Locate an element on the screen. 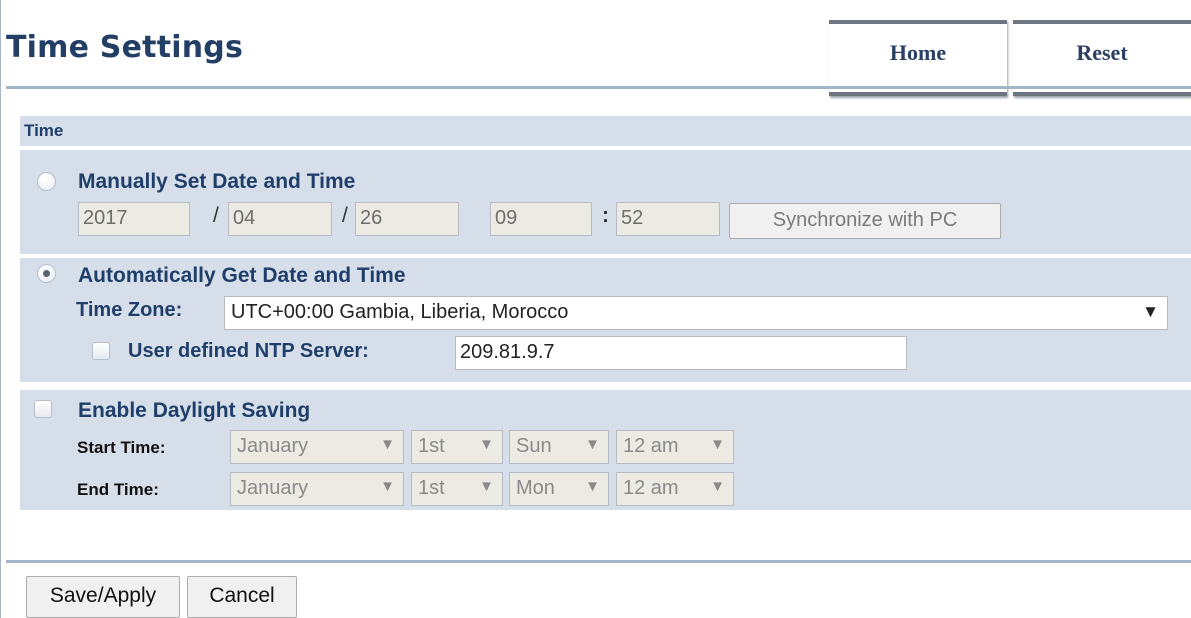  save-apply-button: Save/Apply is located at coordinates (103, 597).